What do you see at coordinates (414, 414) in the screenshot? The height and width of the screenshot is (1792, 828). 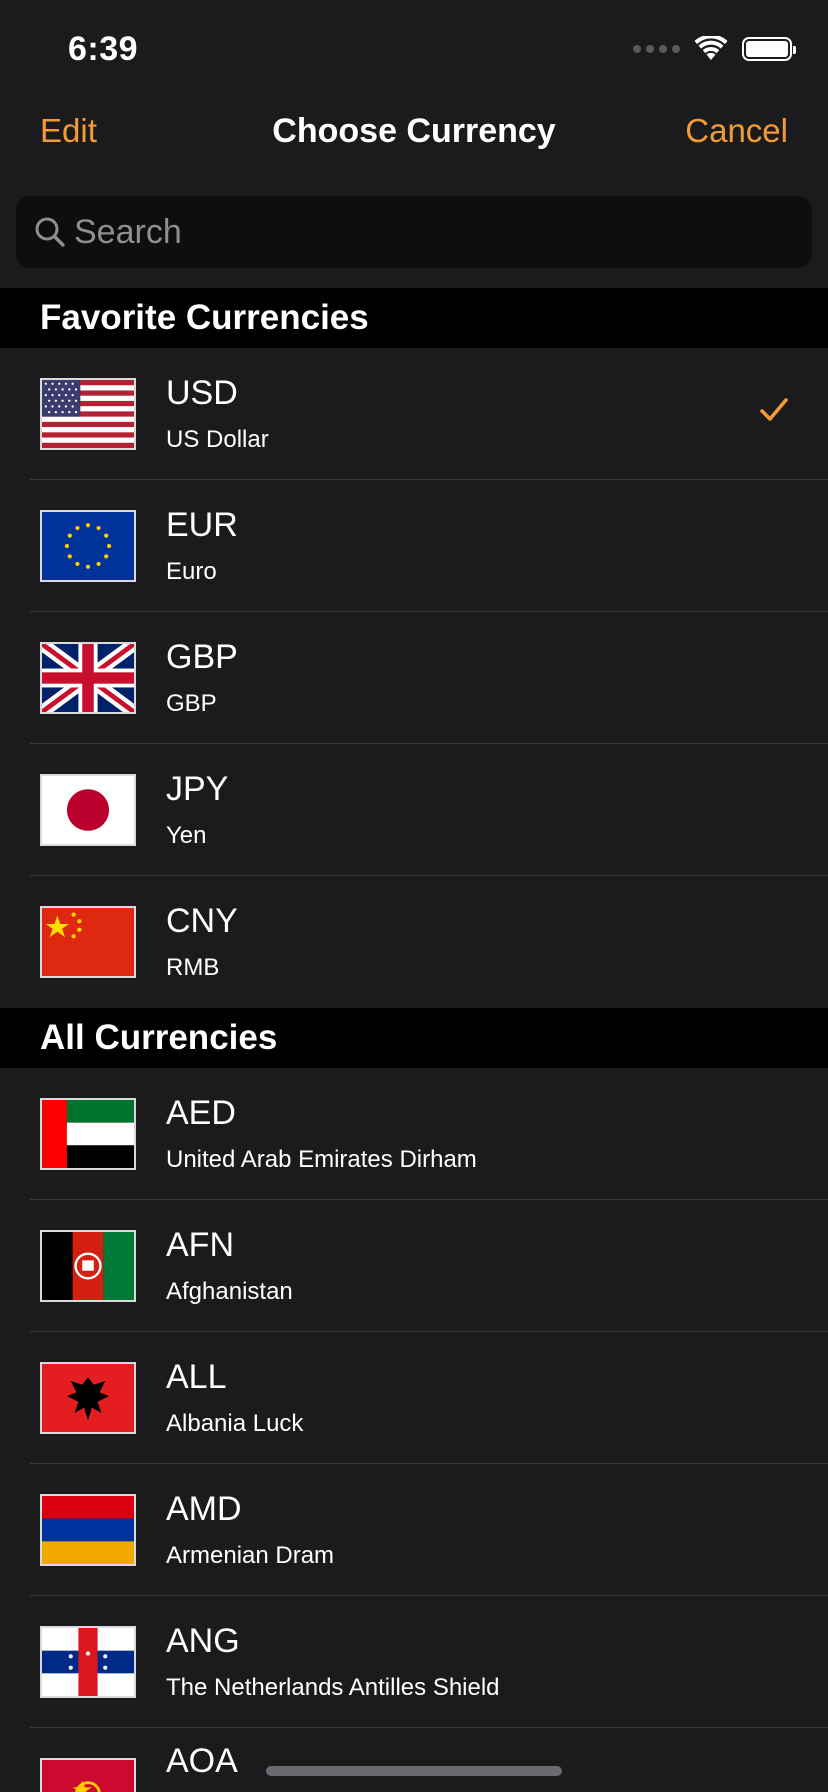 I see `list-item: USD US Dollar` at bounding box center [414, 414].